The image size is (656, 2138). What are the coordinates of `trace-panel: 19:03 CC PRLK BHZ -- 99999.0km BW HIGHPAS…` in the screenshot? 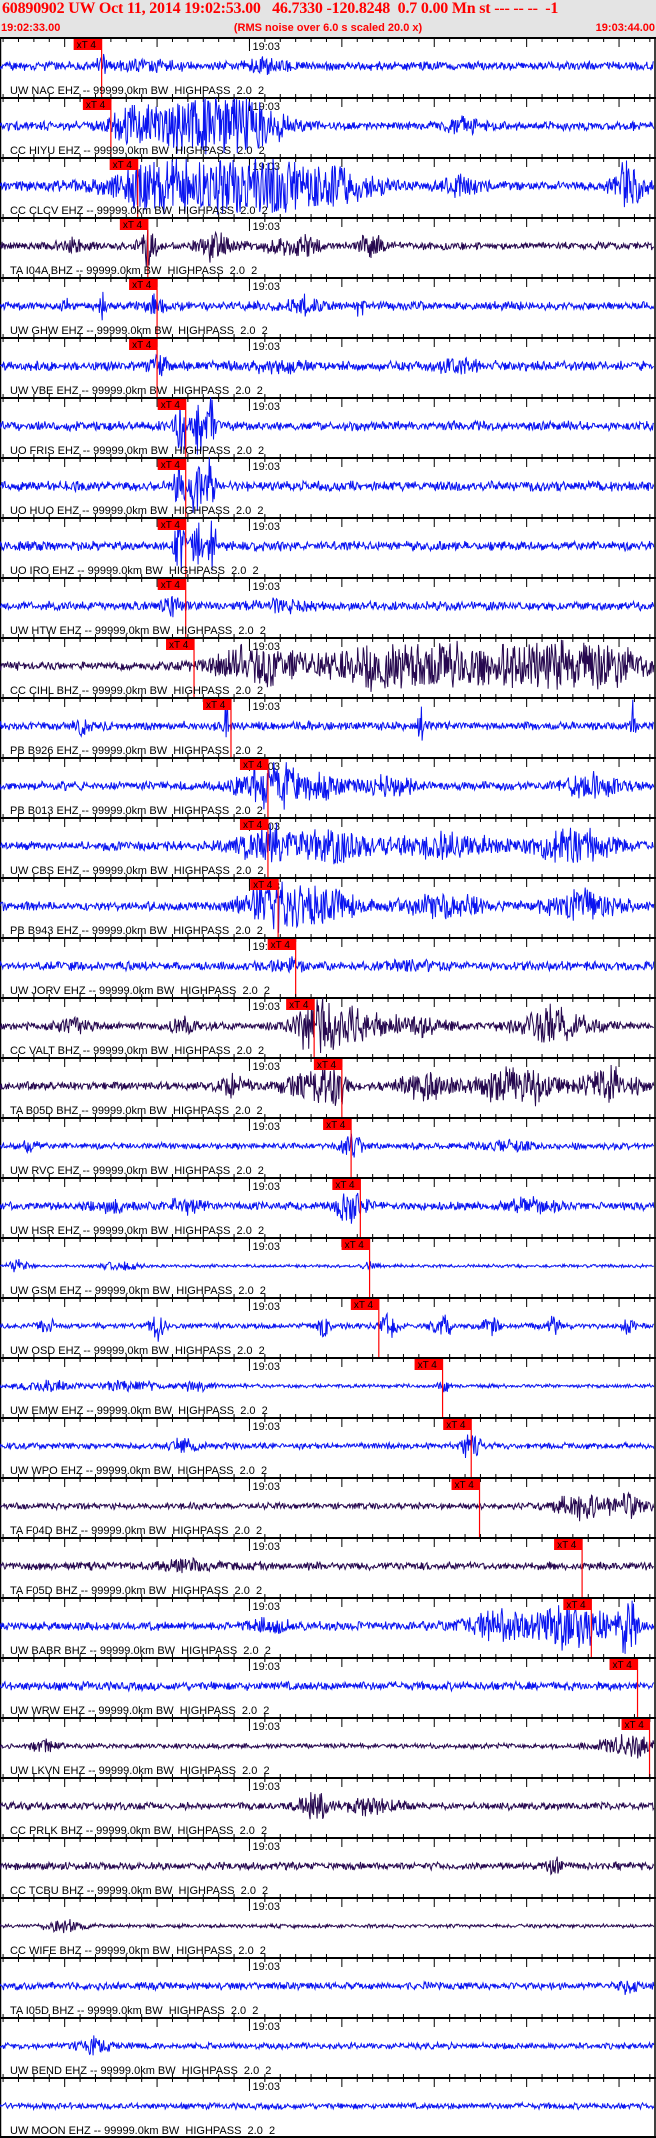 It's located at (328, 1805).